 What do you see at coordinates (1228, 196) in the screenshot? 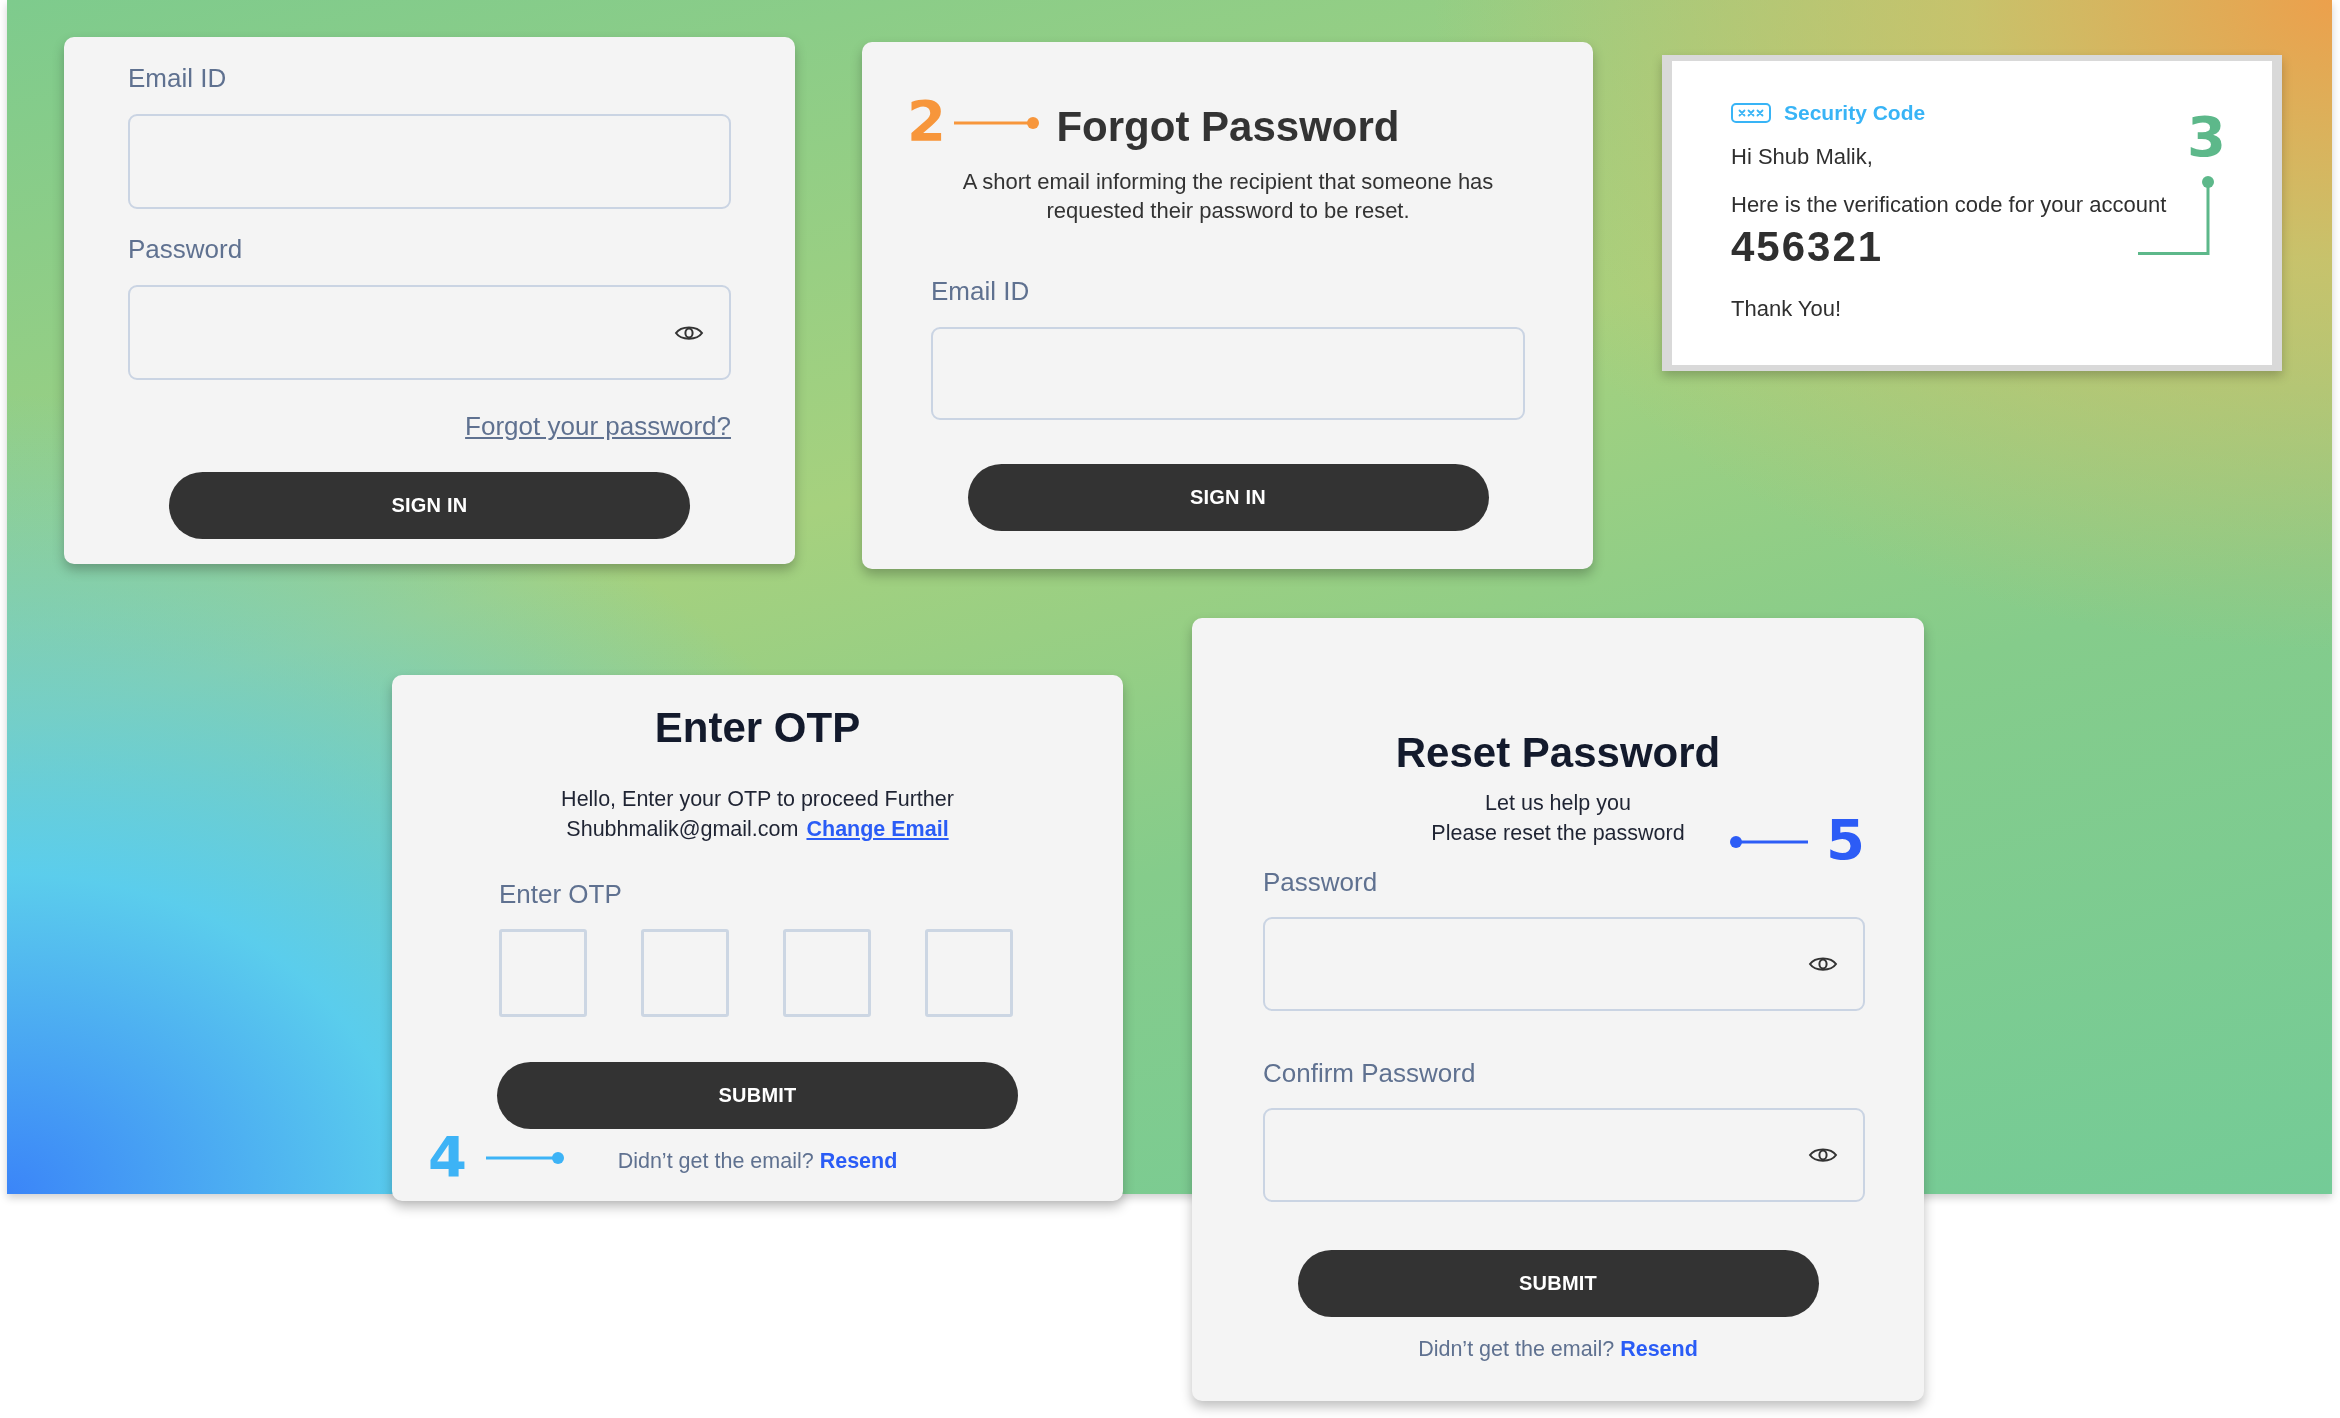
I see `description-text: A short email informing the recipient that someone has requested their password to be reset.` at bounding box center [1228, 196].